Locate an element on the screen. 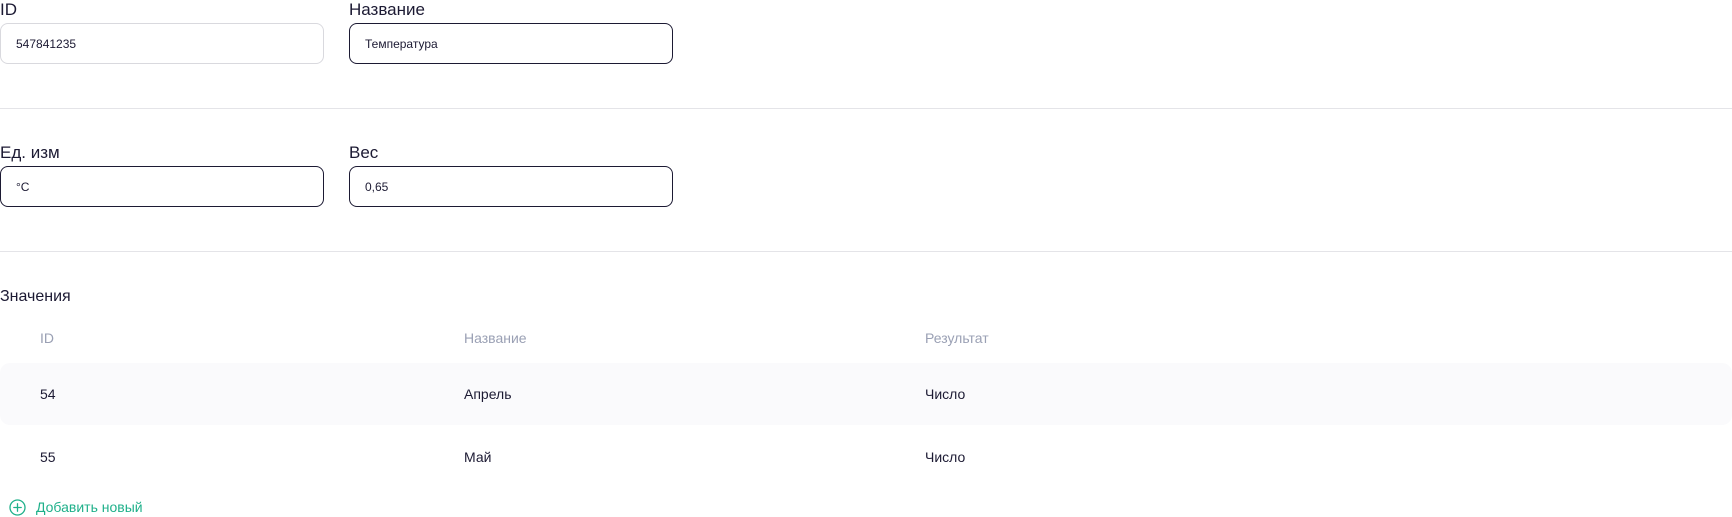 This screenshot has width=1732, height=517. row-name: Апрель is located at coordinates (488, 394).